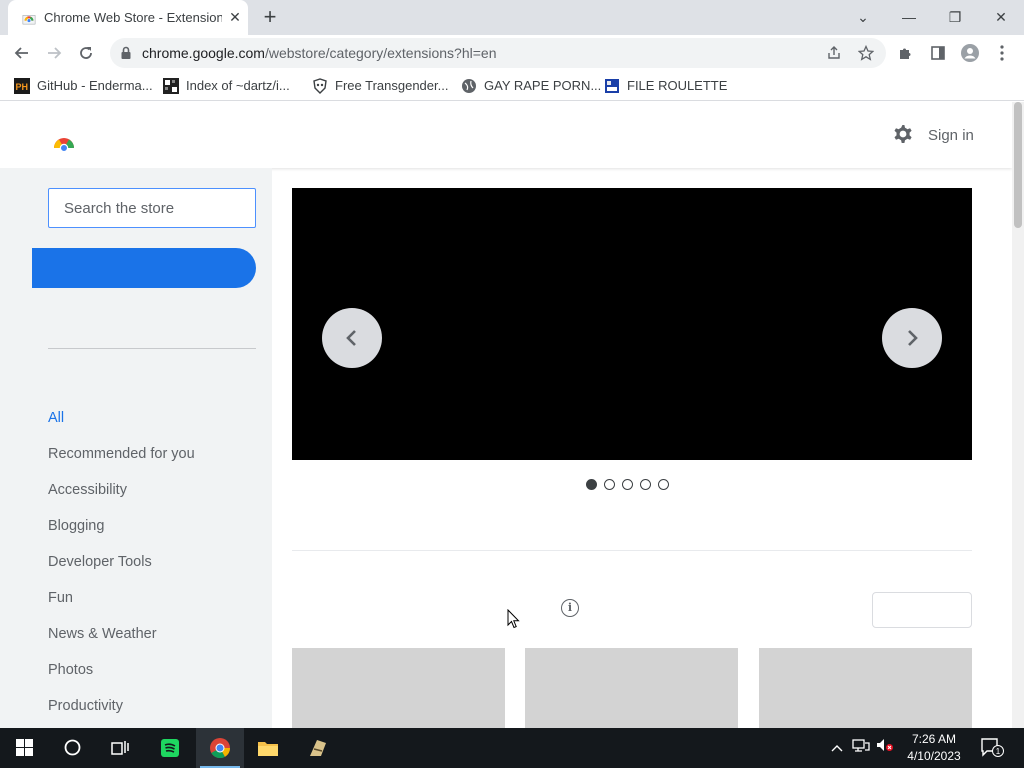 Image resolution: width=1024 pixels, height=773 pixels. What do you see at coordinates (268, 748) in the screenshot?
I see `file-explorer-icon` at bounding box center [268, 748].